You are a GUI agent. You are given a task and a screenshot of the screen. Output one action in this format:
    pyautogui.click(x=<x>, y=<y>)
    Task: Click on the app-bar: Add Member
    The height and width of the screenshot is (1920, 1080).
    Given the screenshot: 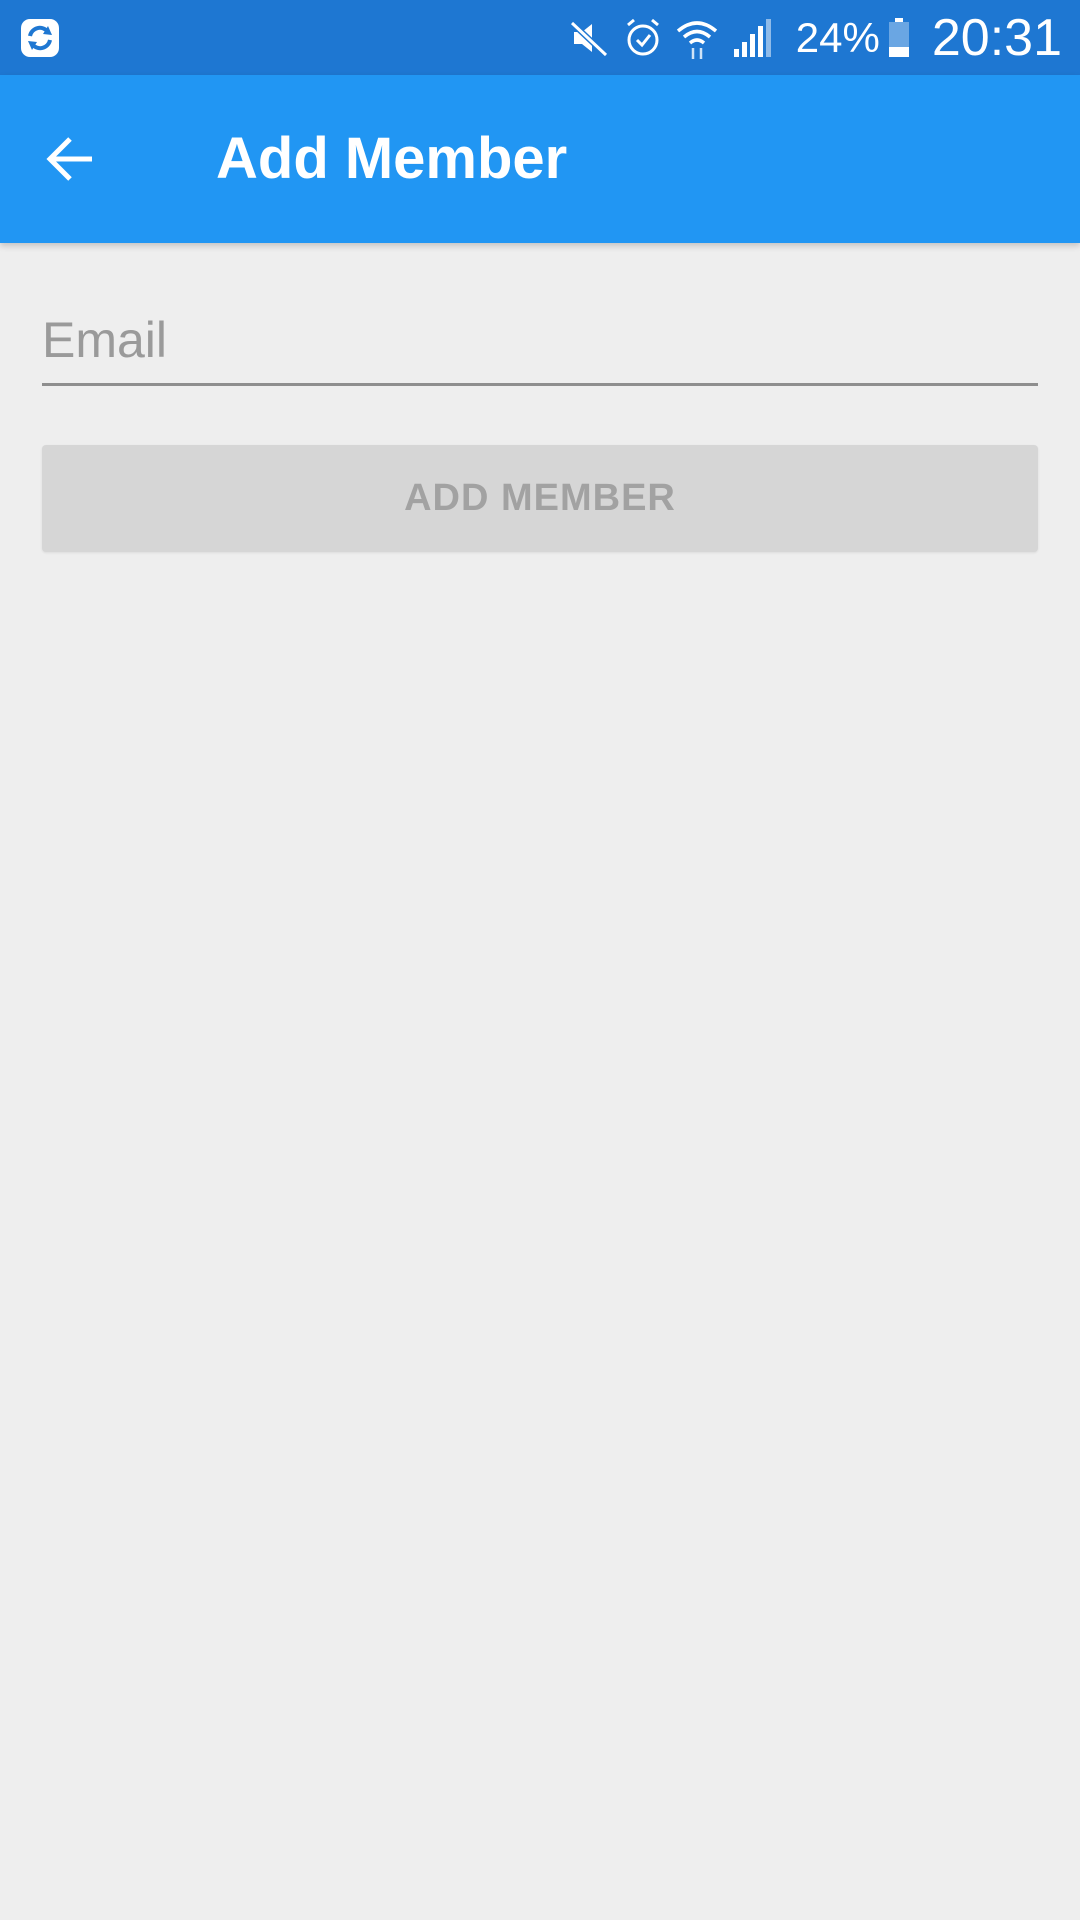 What is the action you would take?
    pyautogui.click(x=540, y=159)
    